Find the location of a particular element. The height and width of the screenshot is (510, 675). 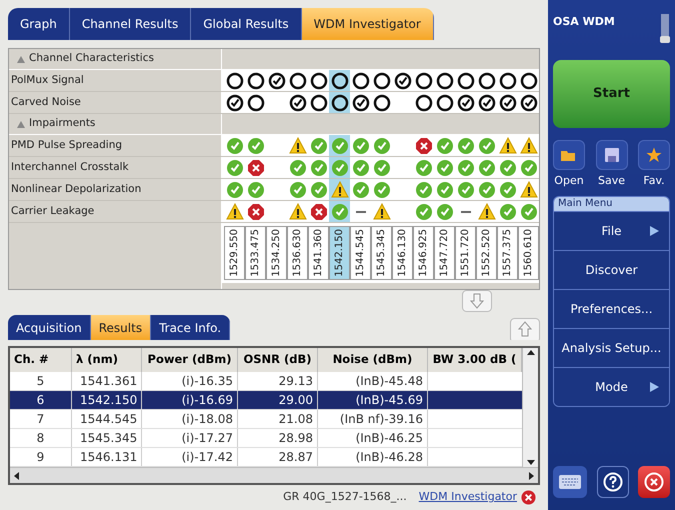

up-arrow-icon is located at coordinates (525, 329).